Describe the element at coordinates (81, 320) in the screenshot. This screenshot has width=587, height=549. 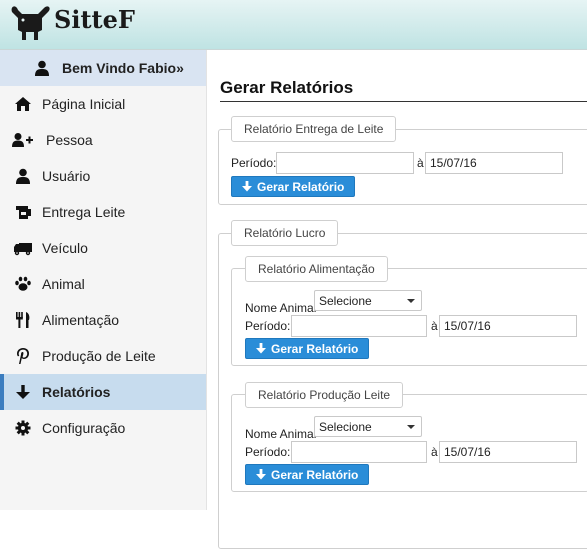
I see `sidebar-item-label: Alimentação` at that location.